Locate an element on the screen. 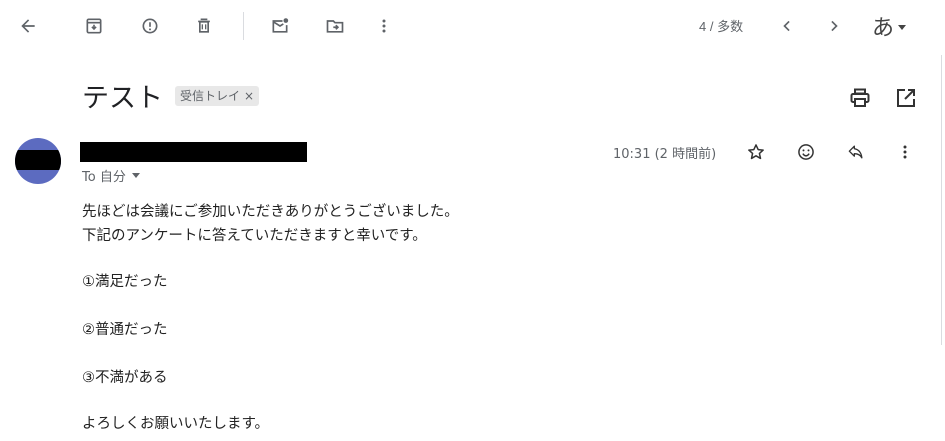  toolbar-divider is located at coordinates (243, 26).